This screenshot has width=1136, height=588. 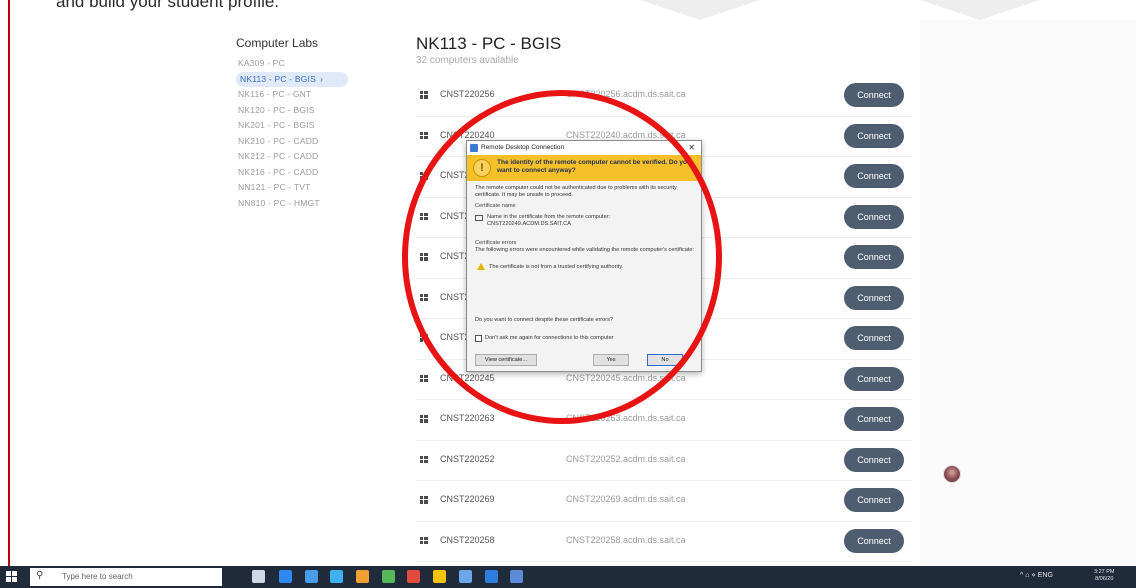 What do you see at coordinates (467, 94) in the screenshot?
I see `computer-name: CNST220256` at bounding box center [467, 94].